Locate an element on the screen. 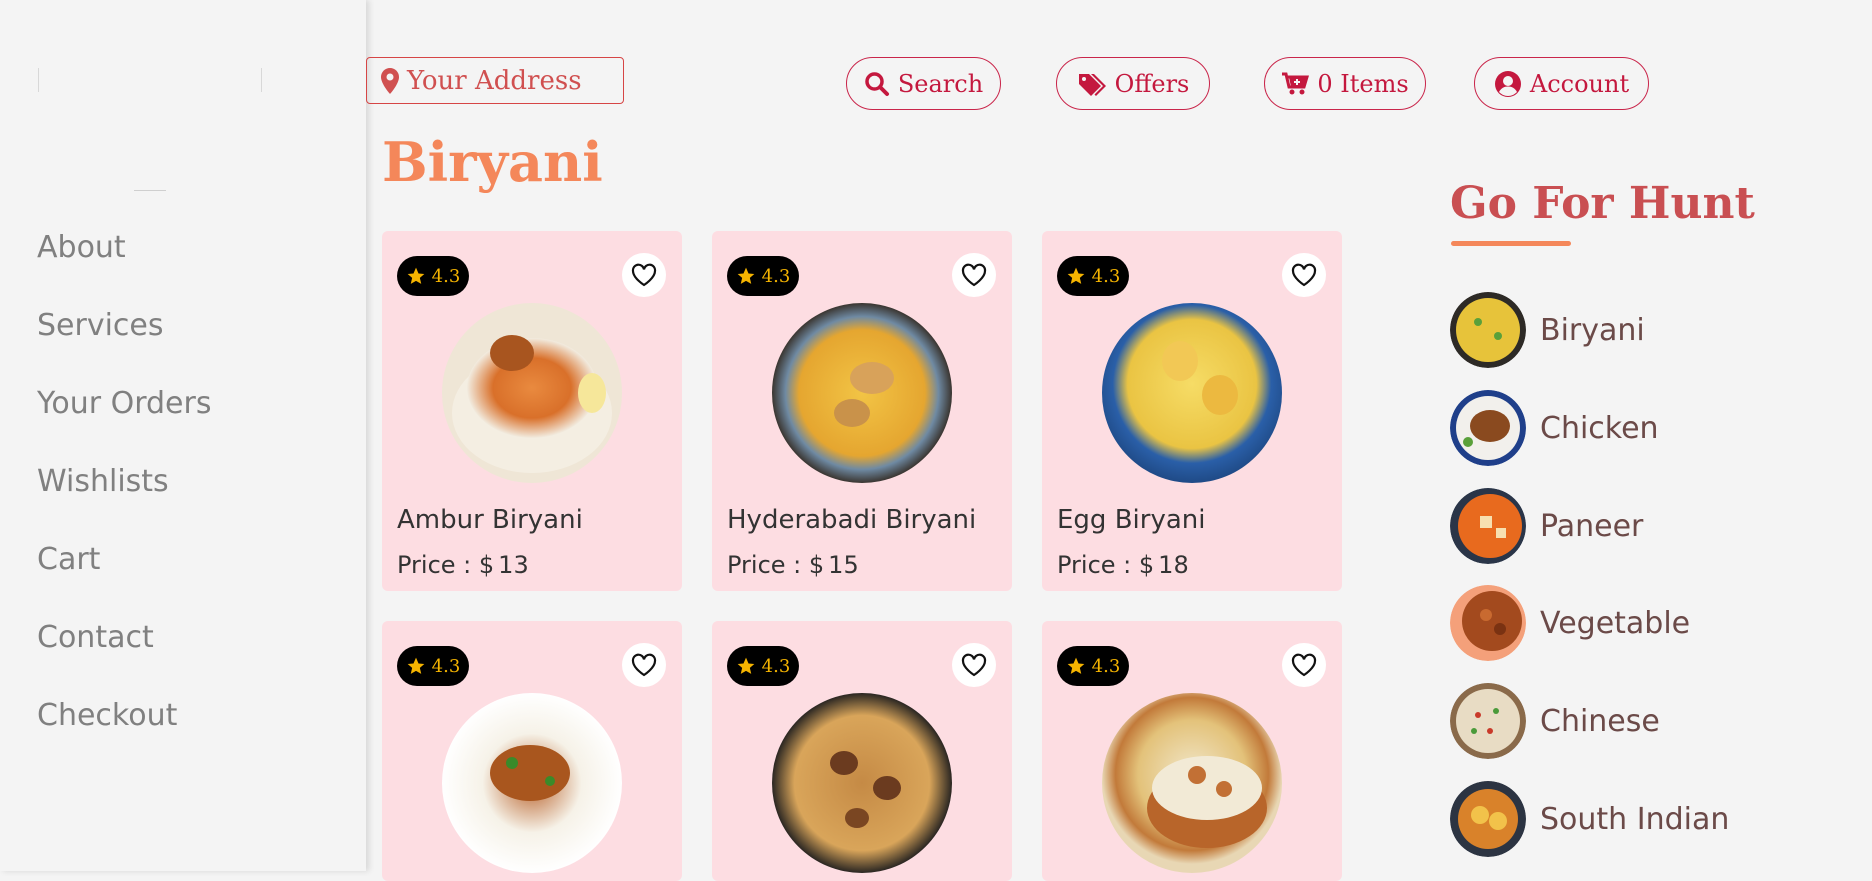 The height and width of the screenshot is (881, 1872). sidebar-item-your-orders: Your Orders is located at coordinates (124, 415).